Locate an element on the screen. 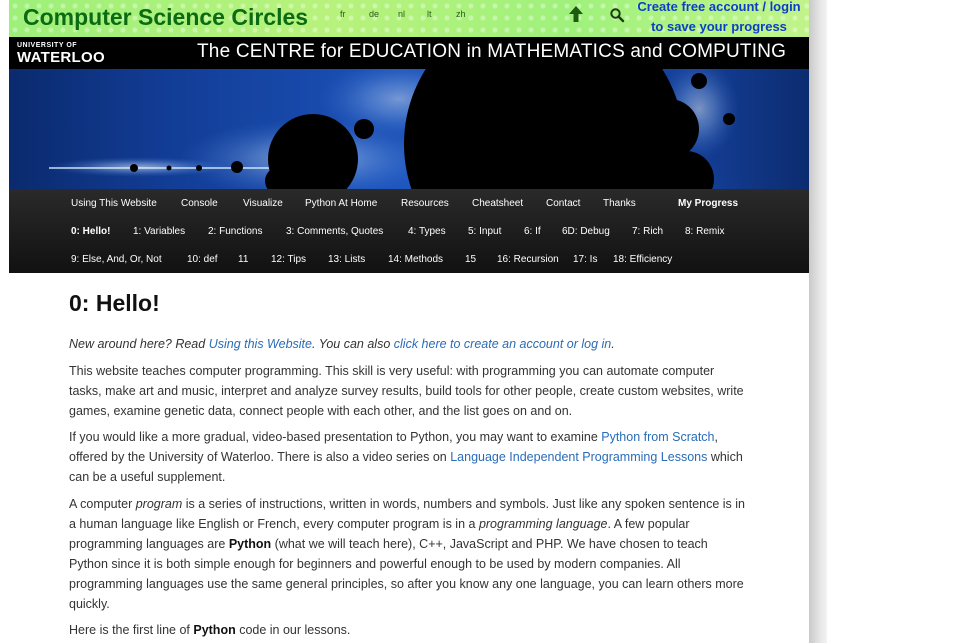  nav-lesson-11: 11 is located at coordinates (254, 259).